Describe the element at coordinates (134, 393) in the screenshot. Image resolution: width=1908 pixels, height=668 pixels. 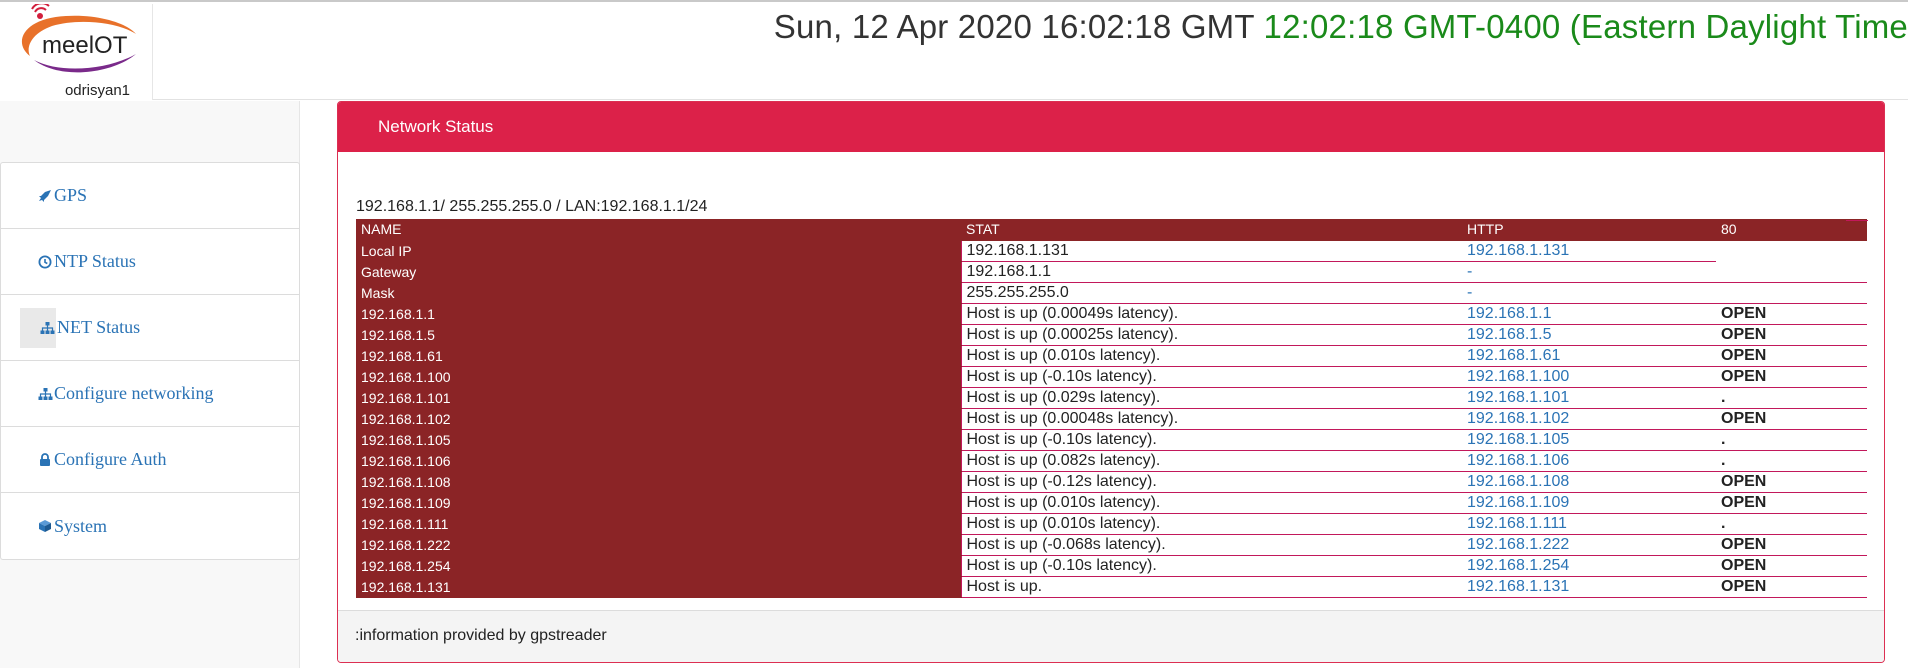
I see `sidebar-item-label: Configure networking` at that location.